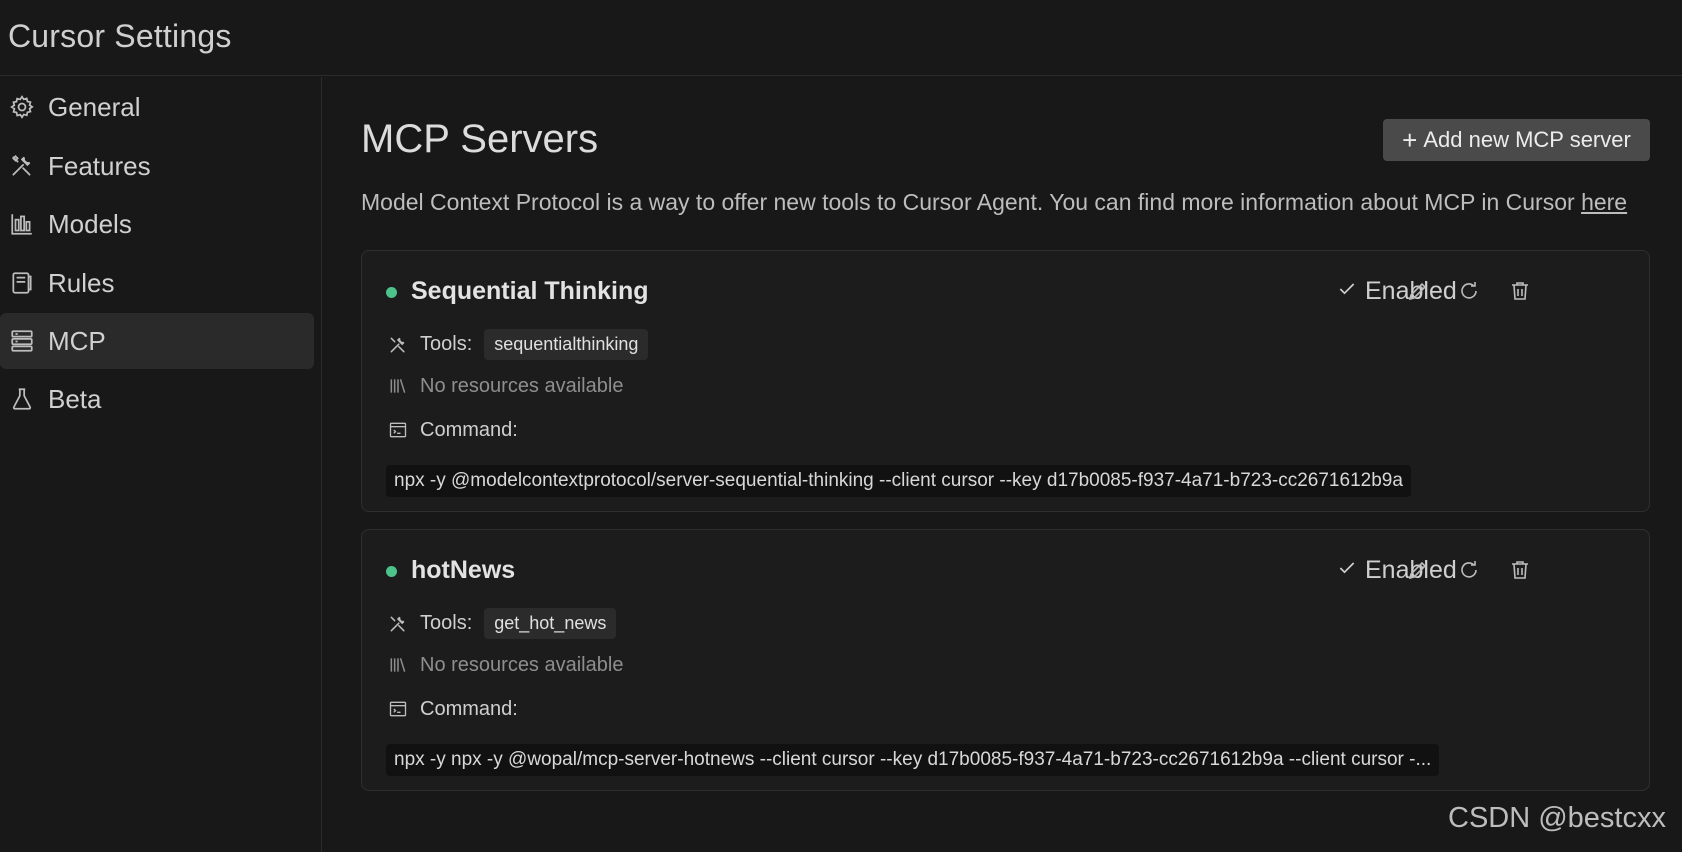 The width and height of the screenshot is (1682, 852). What do you see at coordinates (1604, 202) in the screenshot?
I see `mcp-docs-link: here` at bounding box center [1604, 202].